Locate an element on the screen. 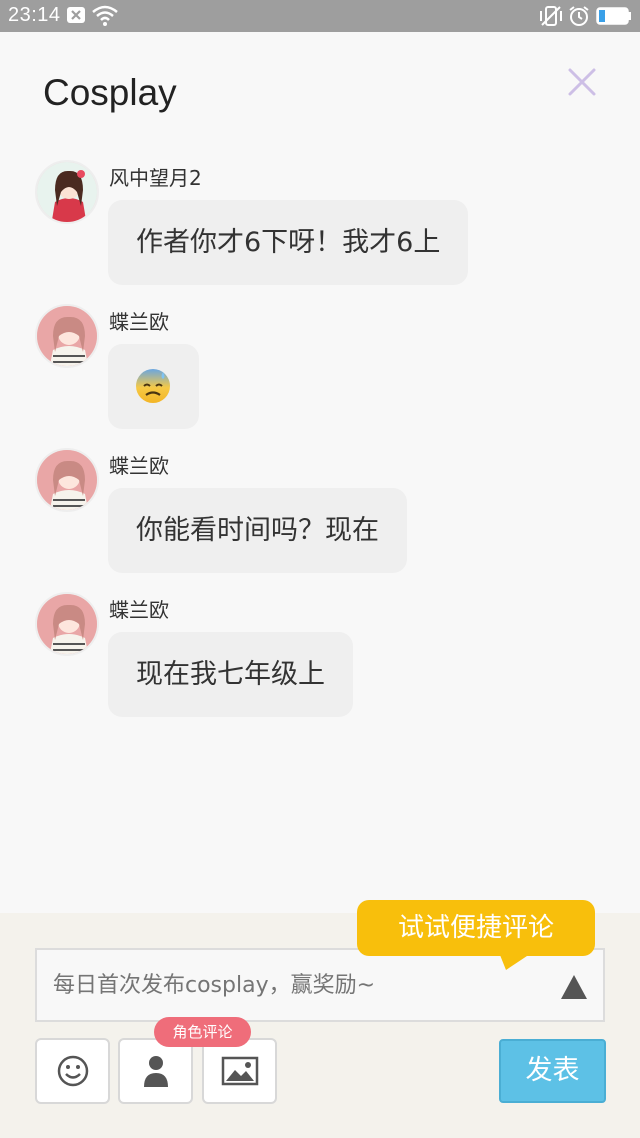  avatar-girl-red-kimono is located at coordinates (67, 192).